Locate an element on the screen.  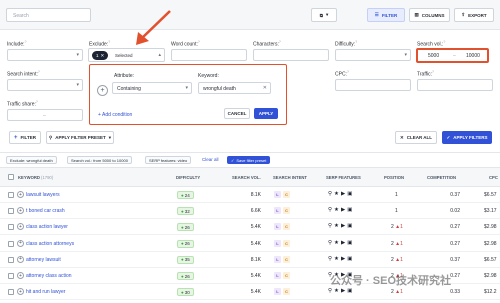
apply-button: APPLY is located at coordinates (266, 113).